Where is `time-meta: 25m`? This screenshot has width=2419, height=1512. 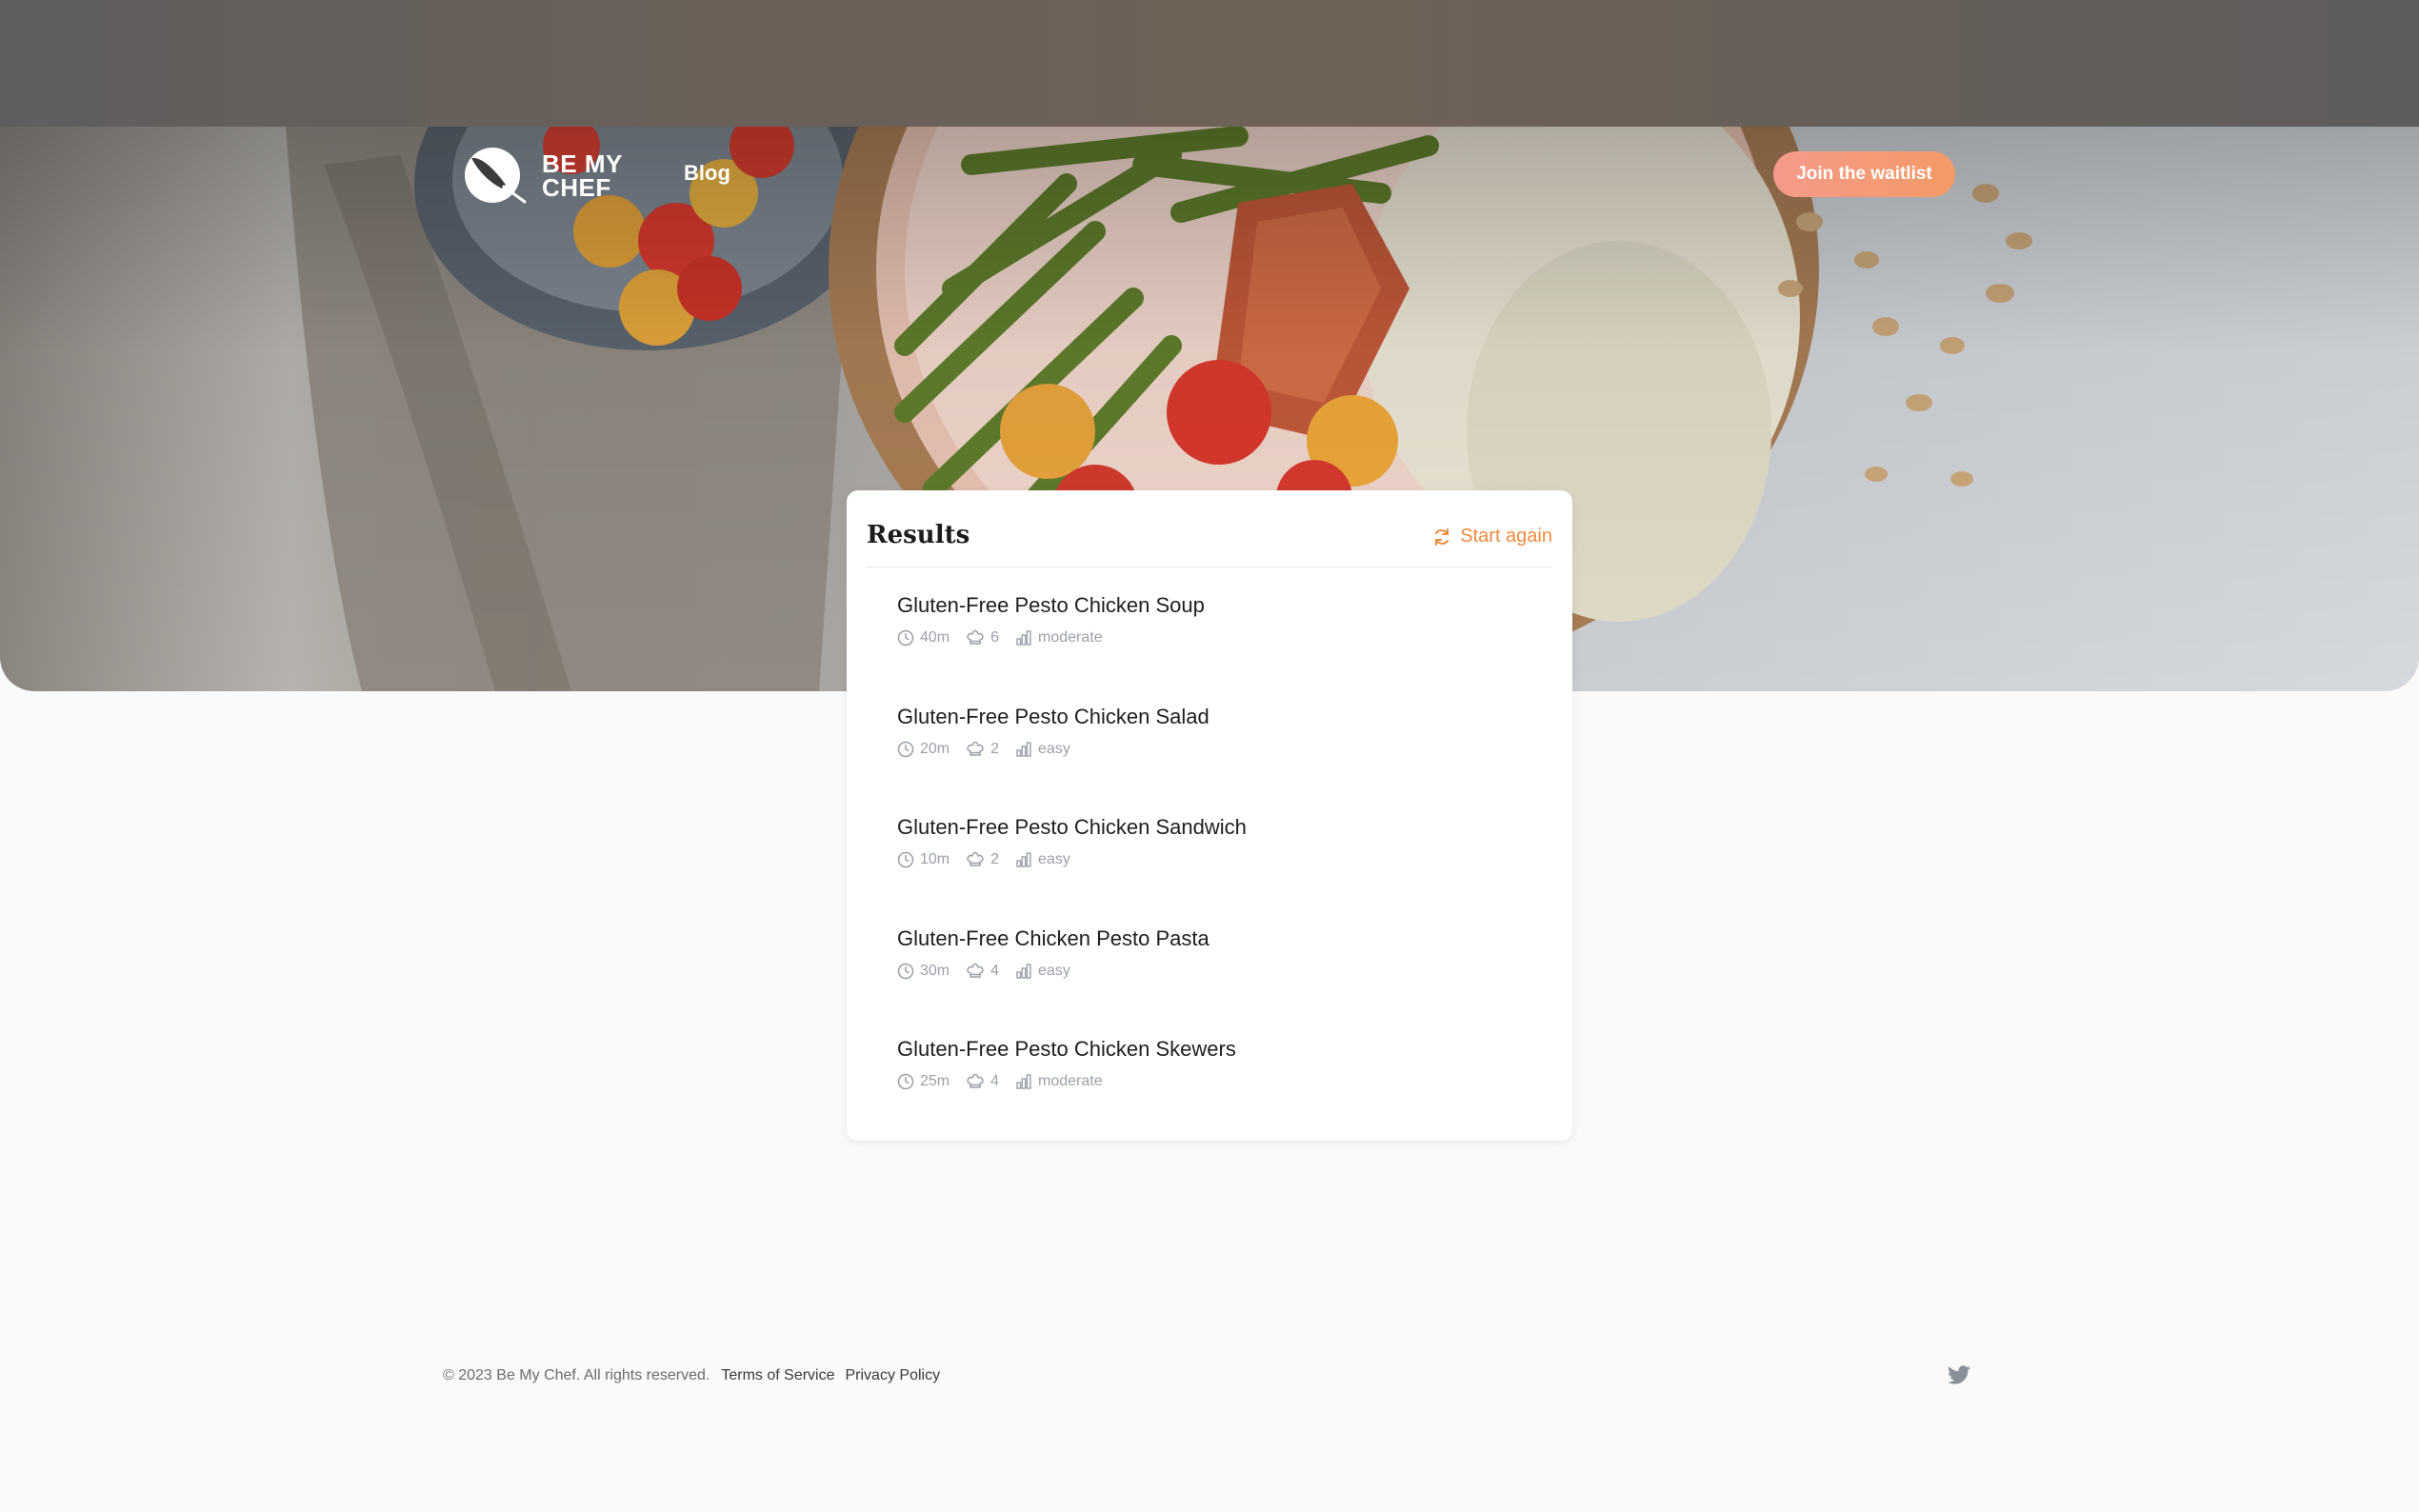 time-meta: 25m is located at coordinates (923, 1081).